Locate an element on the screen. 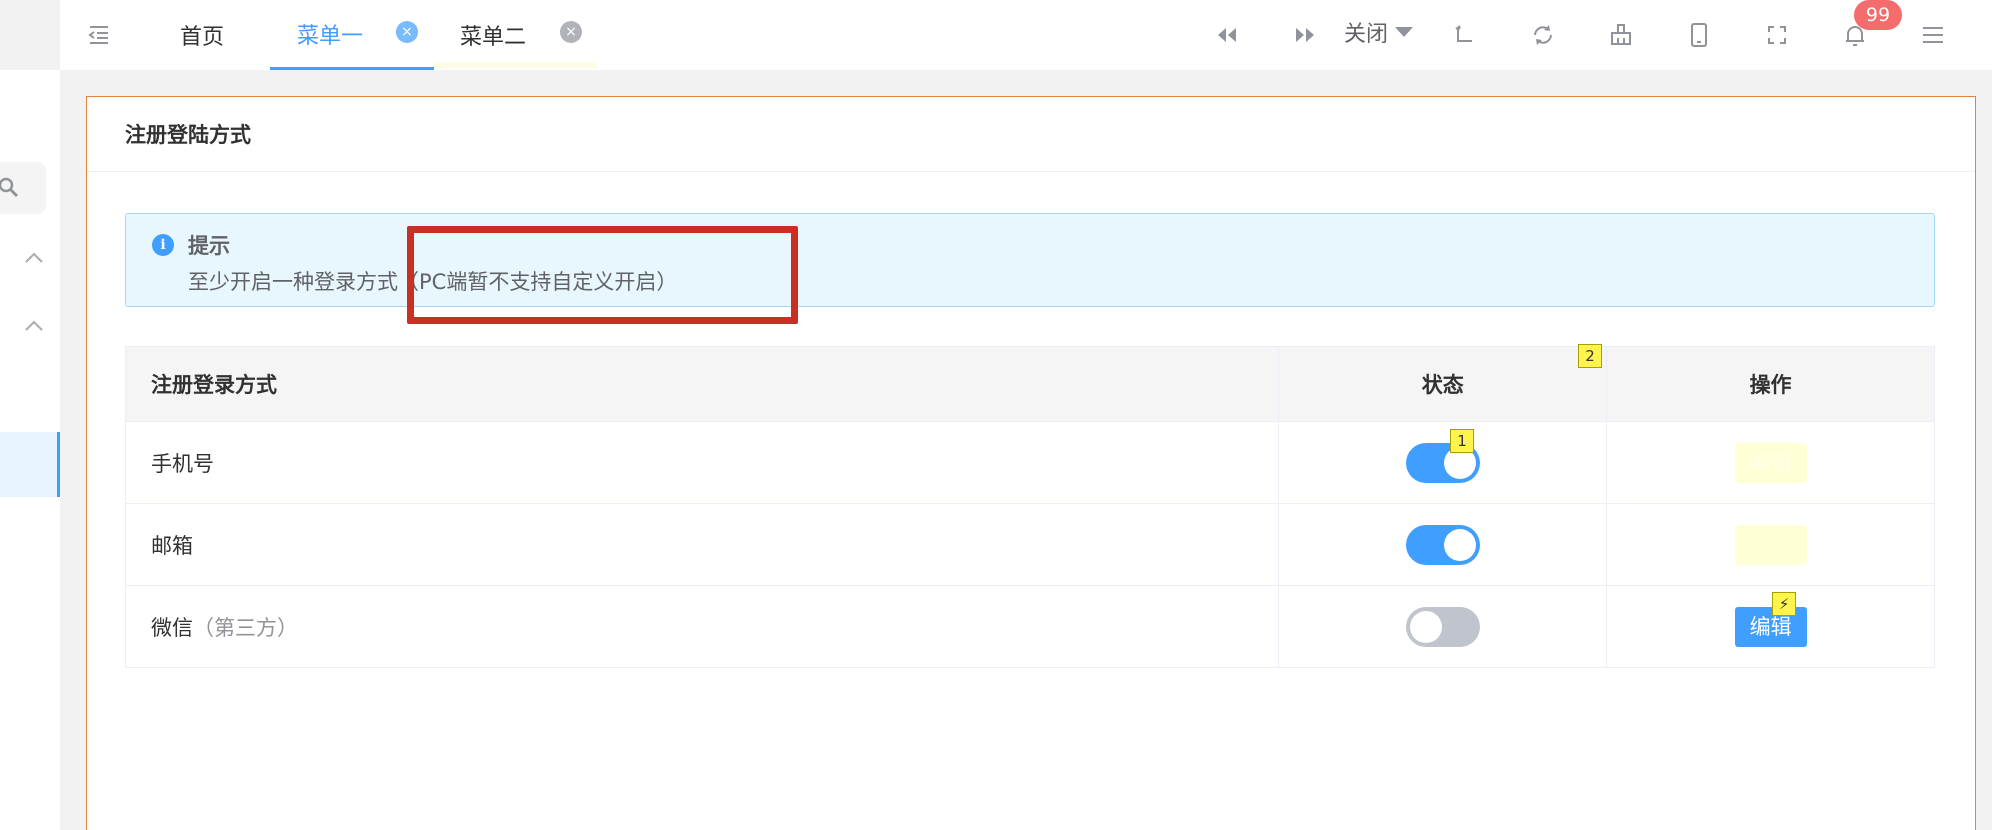  back-icon is located at coordinates (1465, 35).